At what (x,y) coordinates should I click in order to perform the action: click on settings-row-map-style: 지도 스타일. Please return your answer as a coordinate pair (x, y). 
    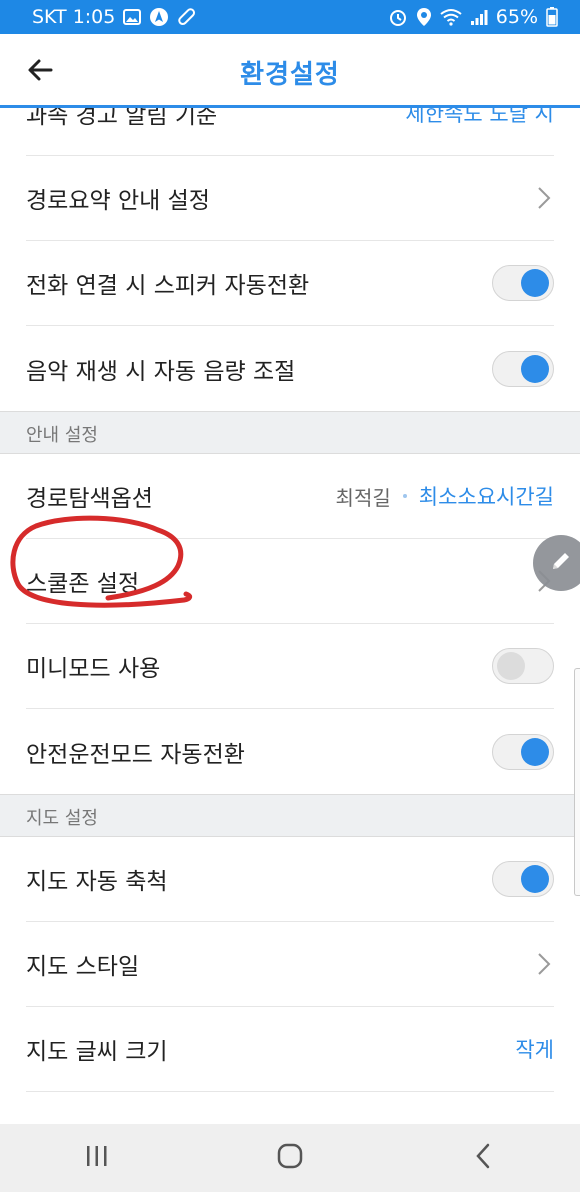
    Looking at the image, I should click on (290, 964).